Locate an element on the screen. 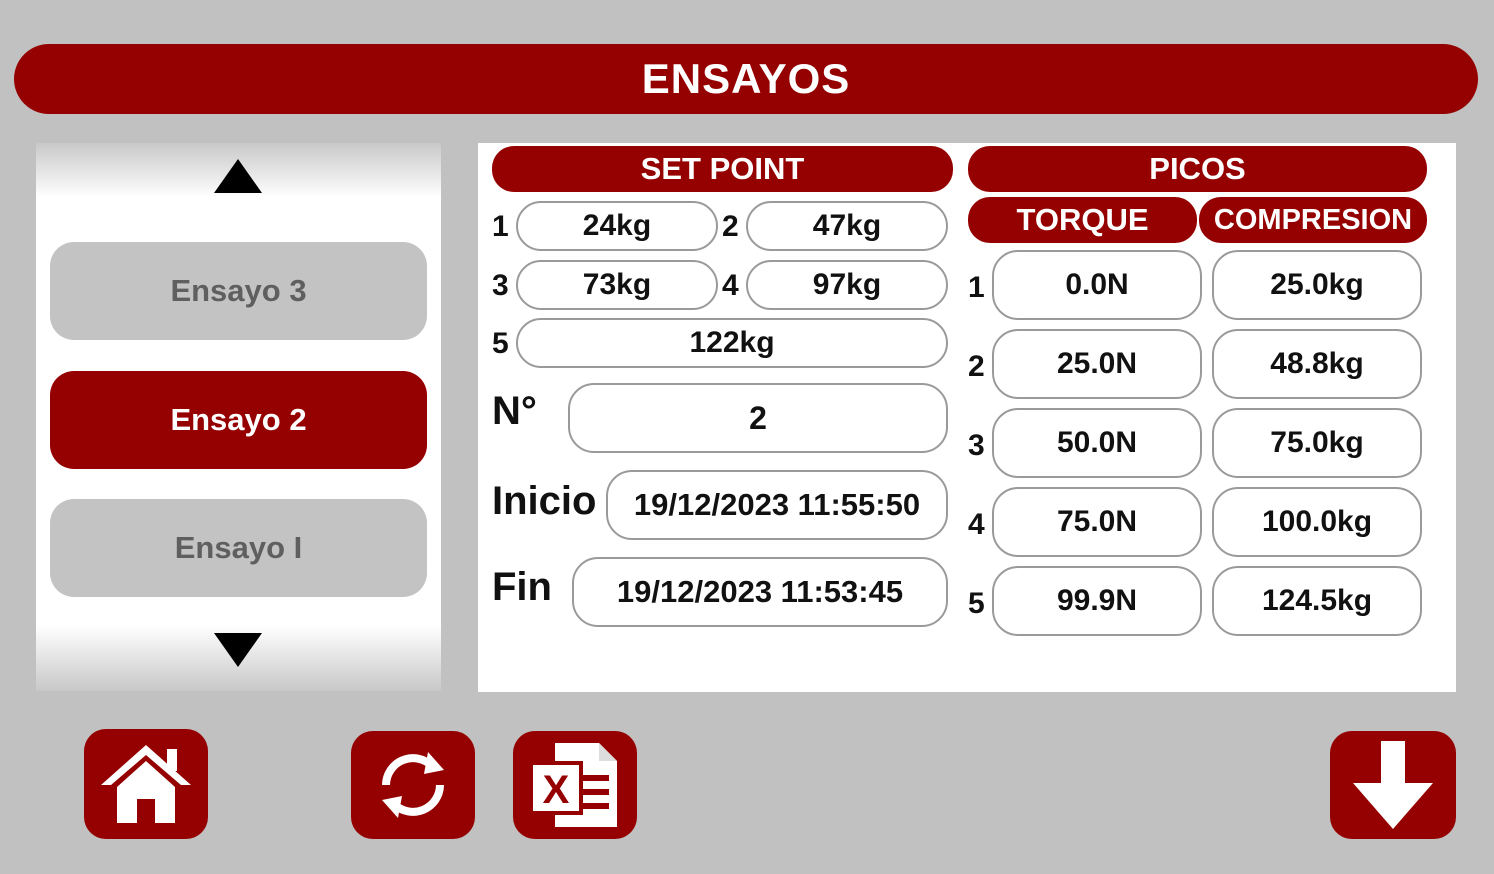  picos-index-5: 5 is located at coordinates (976, 603).